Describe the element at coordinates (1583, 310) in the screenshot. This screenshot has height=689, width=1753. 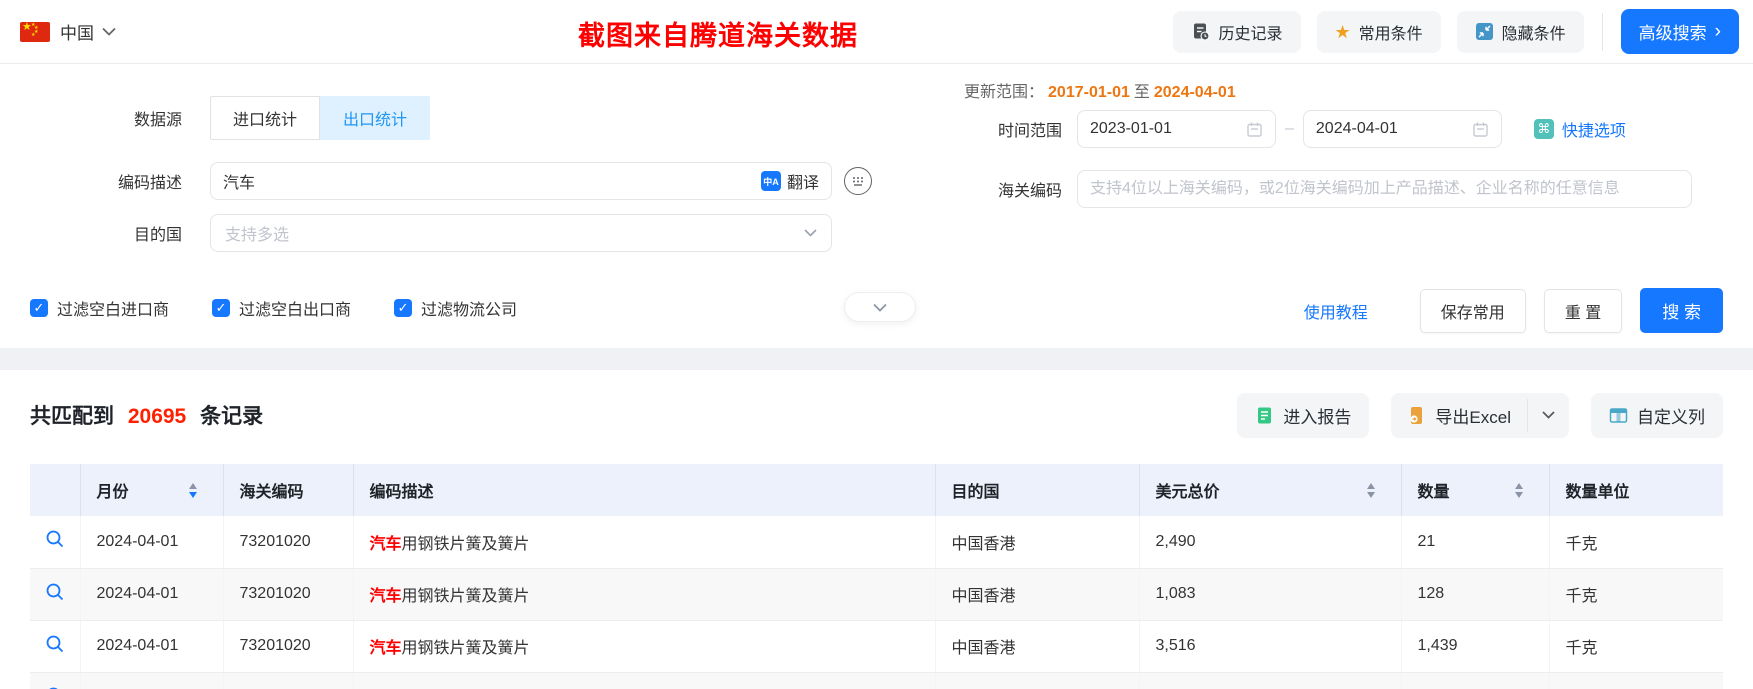
I see `reset-button: 重 置` at that location.